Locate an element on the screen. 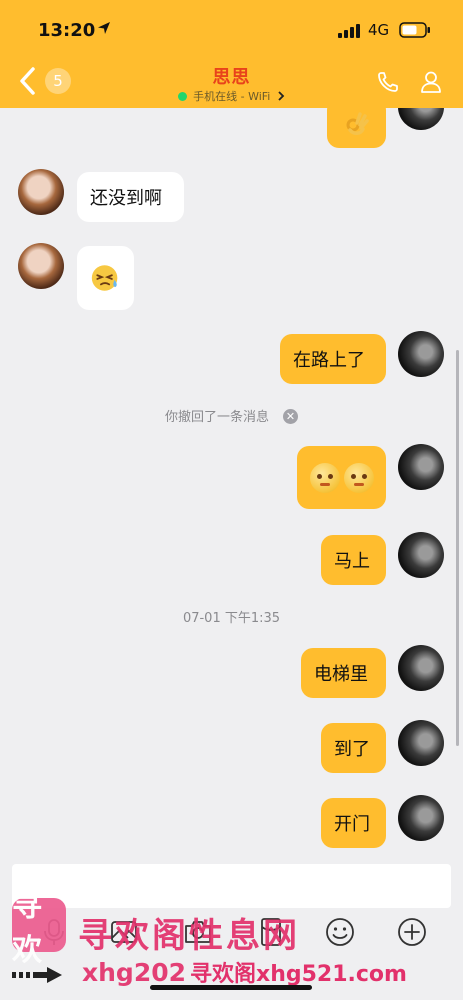 This screenshot has height=1000, width=463. online-dot-icon is located at coordinates (183, 96).